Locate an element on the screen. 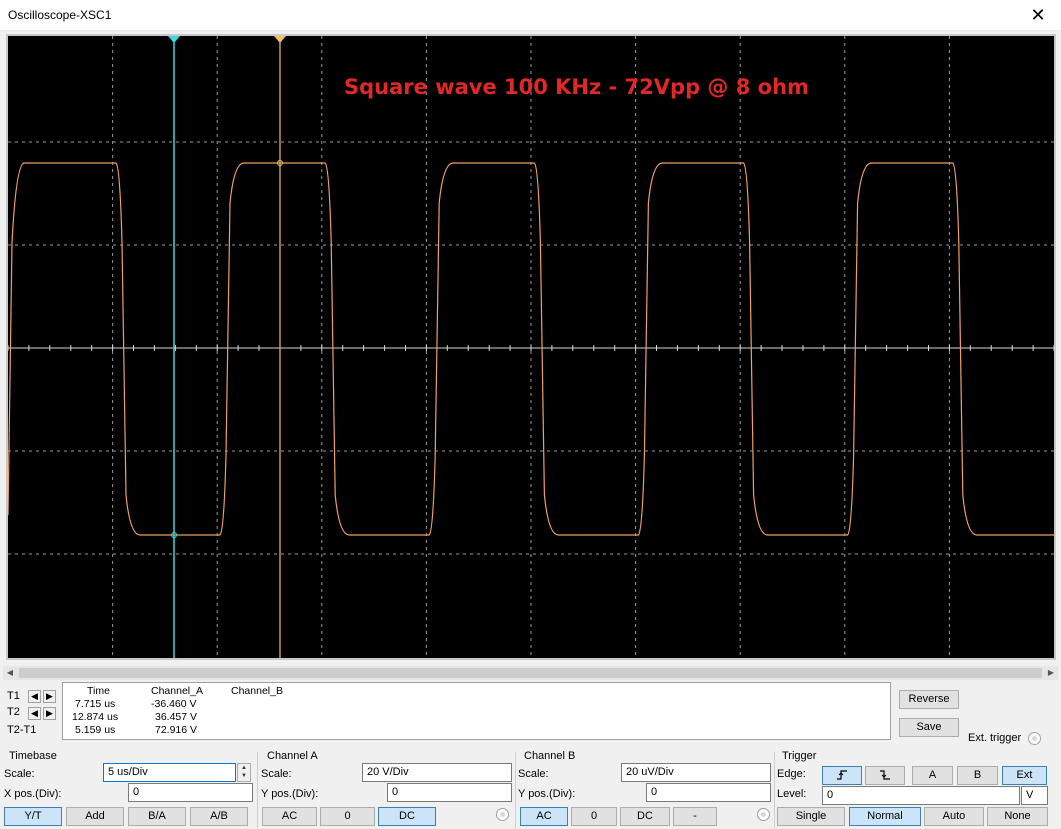 The height and width of the screenshot is (829, 1061). trigger-single-button: Single is located at coordinates (811, 816).